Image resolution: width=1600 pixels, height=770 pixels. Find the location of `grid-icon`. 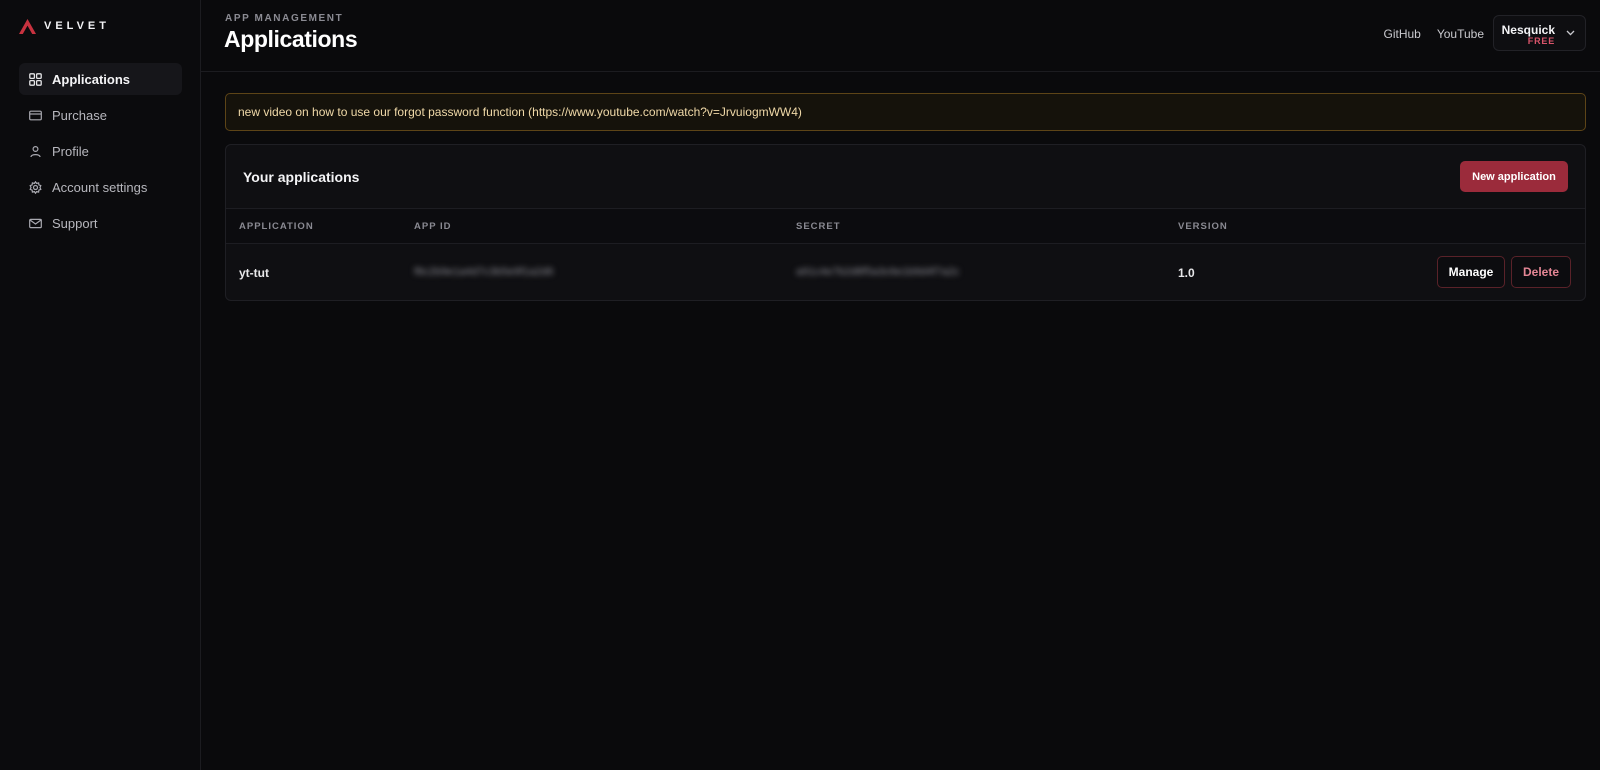

grid-icon is located at coordinates (35, 79).